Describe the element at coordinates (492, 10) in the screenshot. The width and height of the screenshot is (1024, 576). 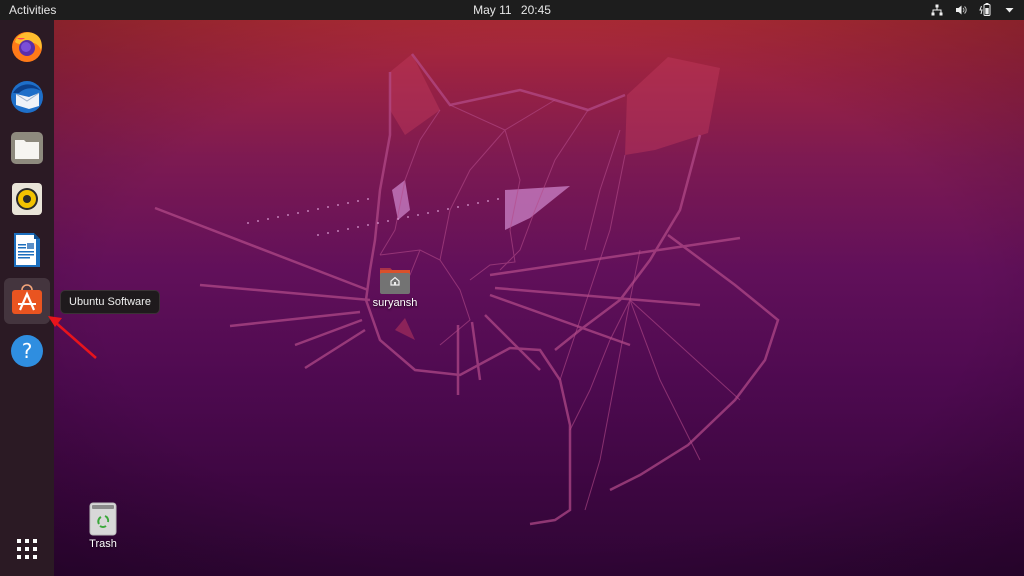
I see `clock-date: May 11` at that location.